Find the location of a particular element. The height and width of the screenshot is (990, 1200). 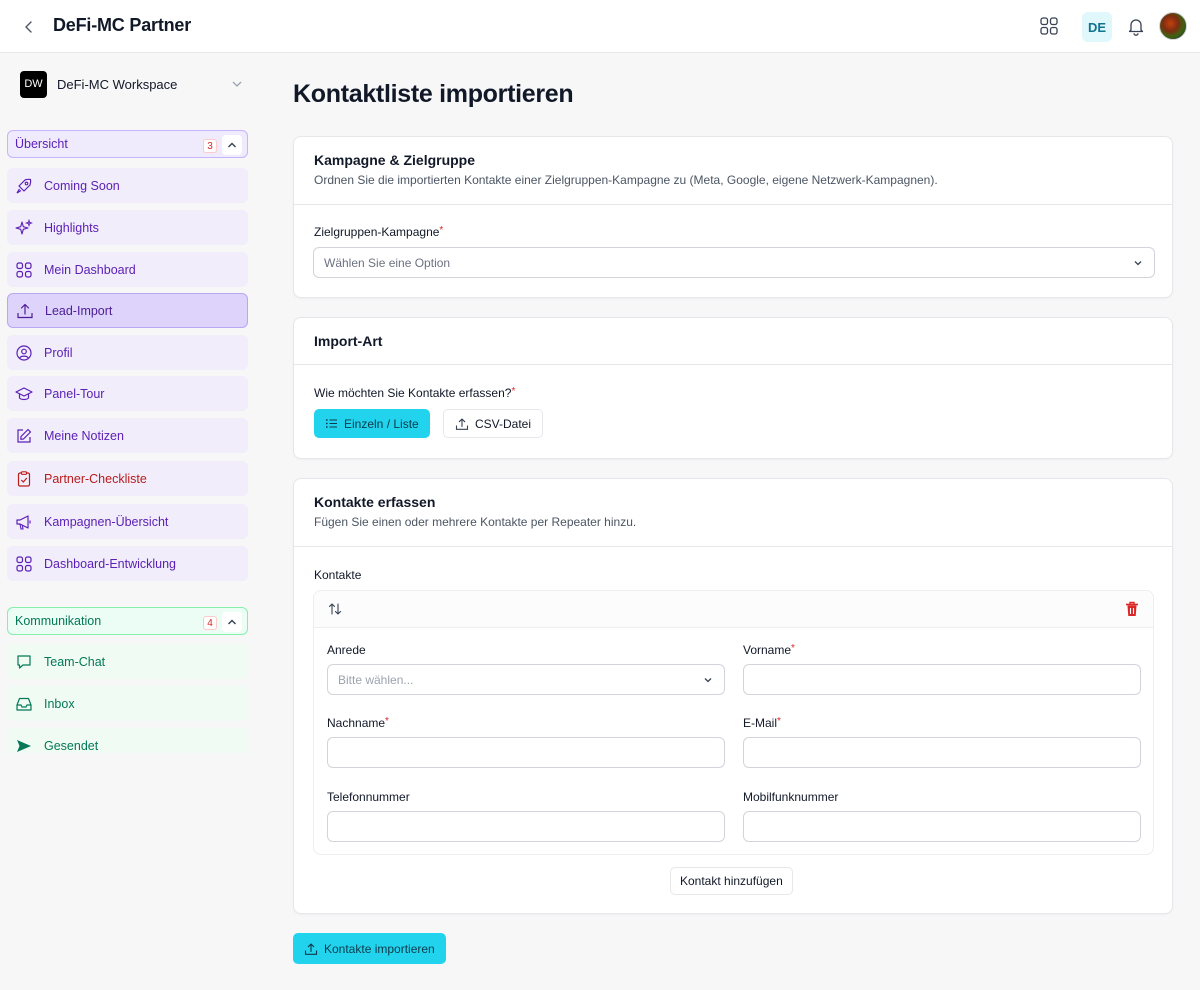

sidebar-group-count-badge: 3 is located at coordinates (210, 146).